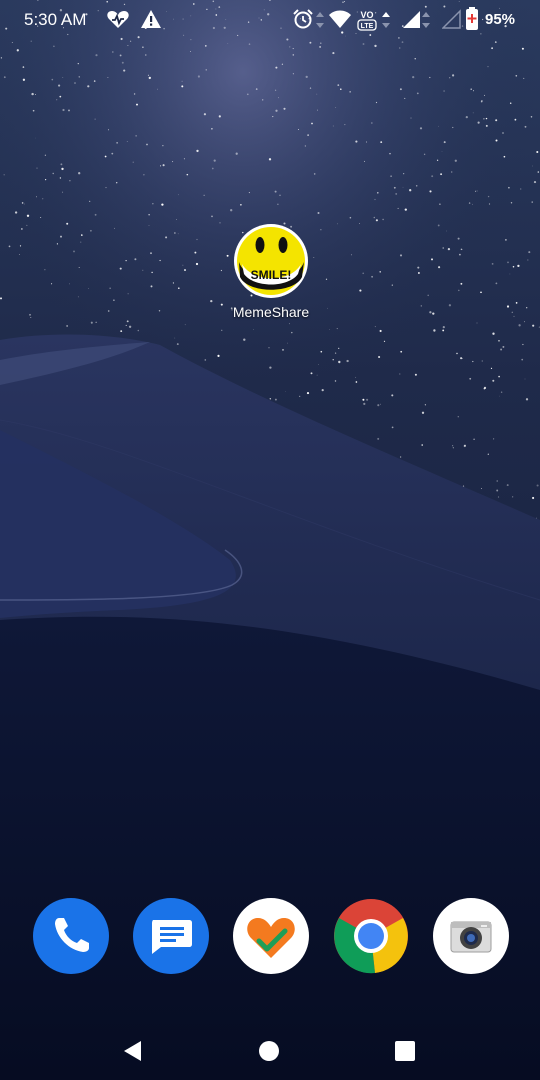 The height and width of the screenshot is (1080, 540). I want to click on back-icon, so click(132, 1051).